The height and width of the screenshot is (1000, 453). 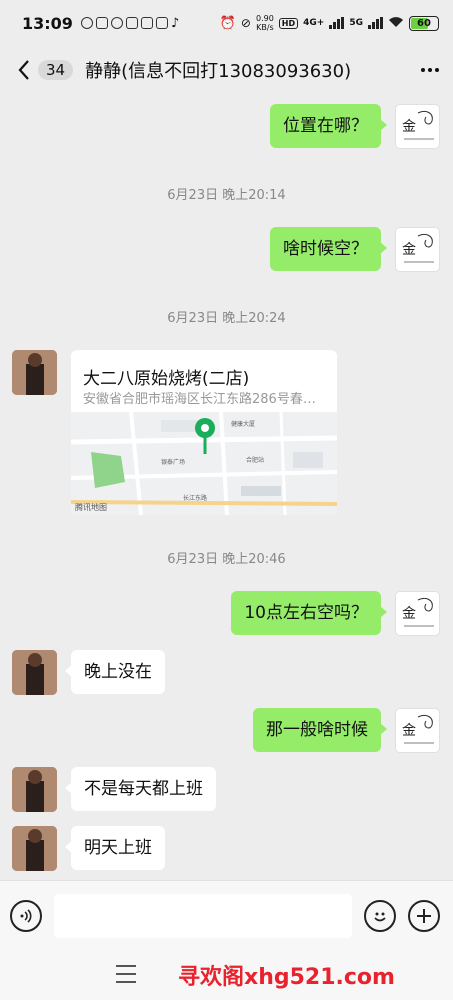 What do you see at coordinates (47, 23) in the screenshot?
I see `status-time: 13:09` at bounding box center [47, 23].